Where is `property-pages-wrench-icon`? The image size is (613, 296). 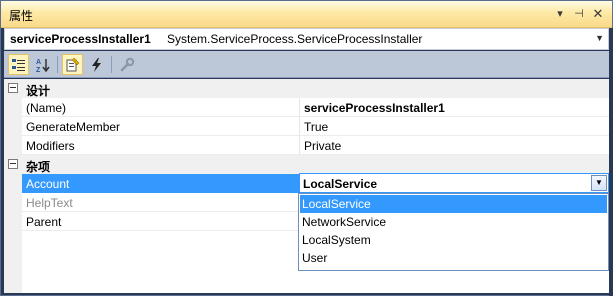
property-pages-wrench-icon is located at coordinates (127, 64).